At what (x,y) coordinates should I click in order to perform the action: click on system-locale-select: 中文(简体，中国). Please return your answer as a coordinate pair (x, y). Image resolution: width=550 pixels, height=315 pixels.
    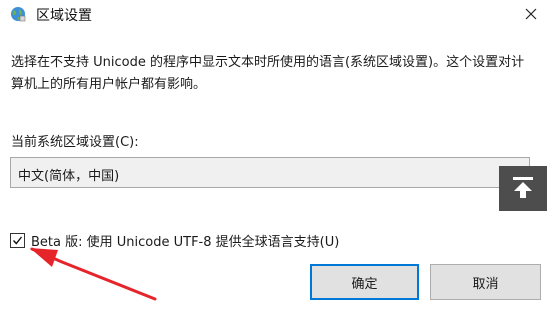
    Looking at the image, I should click on (270, 172).